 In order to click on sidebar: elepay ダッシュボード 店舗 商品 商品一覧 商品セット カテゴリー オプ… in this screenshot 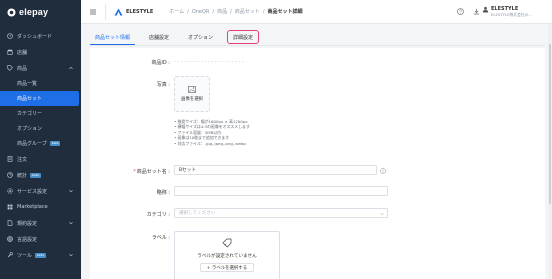, I will do `click(40, 139)`.